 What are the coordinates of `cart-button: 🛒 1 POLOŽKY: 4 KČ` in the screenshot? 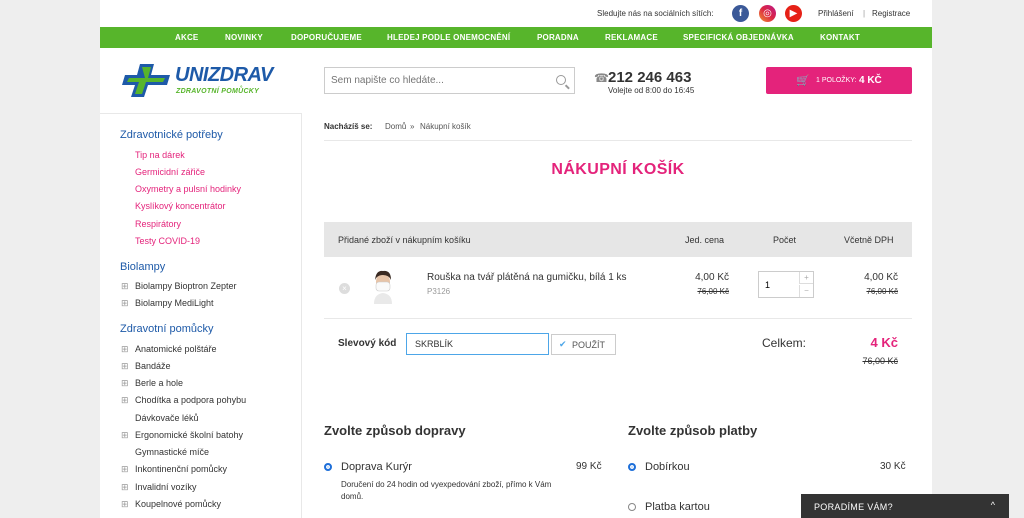 It's located at (839, 80).